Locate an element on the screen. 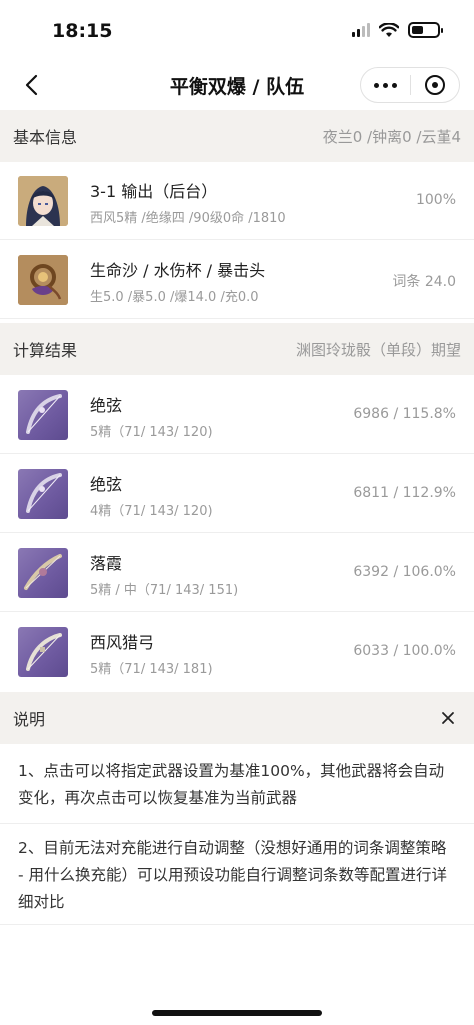  character-row: 3-1 输出（后台） 西风5精 /绝缘四 /90级0命 /1810 100% is located at coordinates (237, 201).